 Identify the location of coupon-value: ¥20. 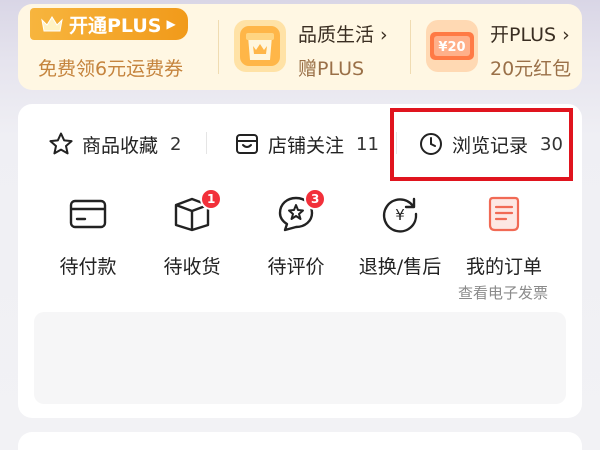
(451, 47).